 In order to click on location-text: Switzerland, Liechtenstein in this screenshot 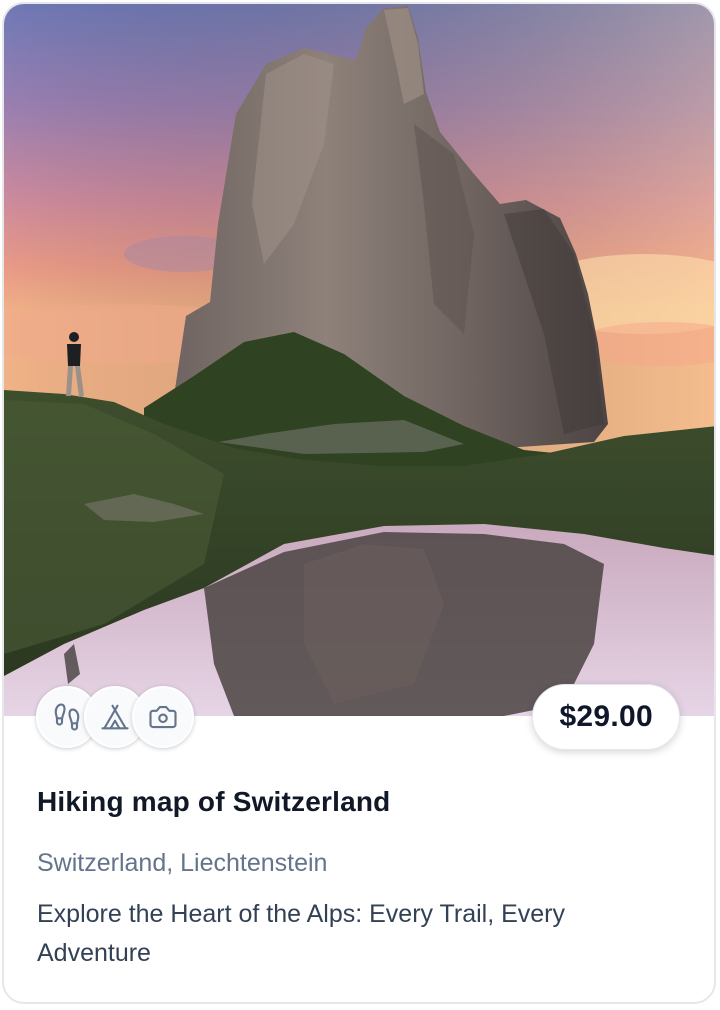, I will do `click(182, 863)`.